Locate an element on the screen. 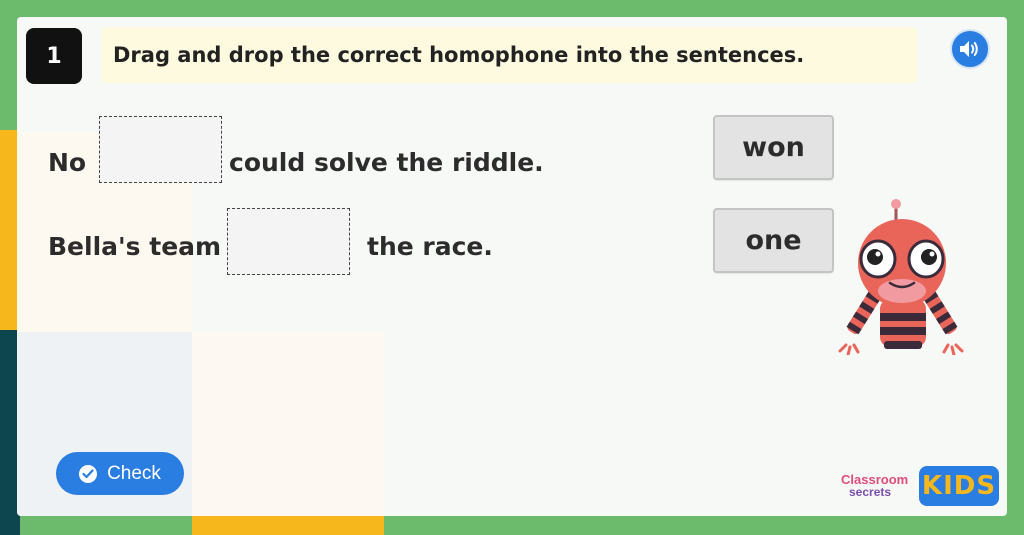 The width and height of the screenshot is (1024, 535). sentence-2-start: Bella's team is located at coordinates (135, 246).